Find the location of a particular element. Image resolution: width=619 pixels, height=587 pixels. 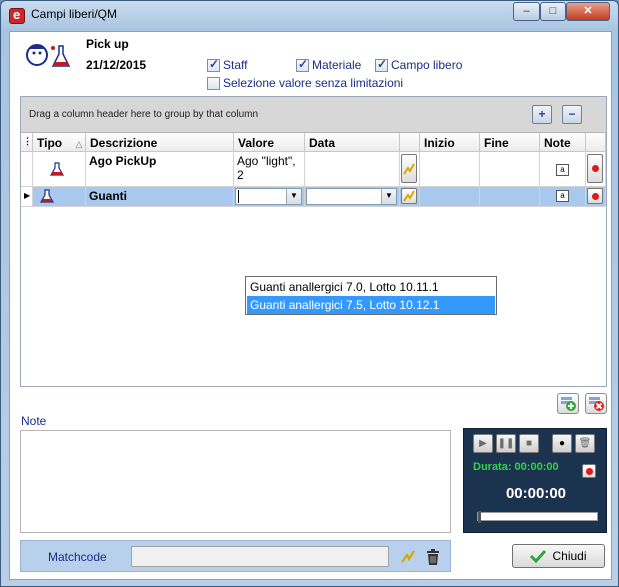

valore-combo: ▼ is located at coordinates (268, 196).